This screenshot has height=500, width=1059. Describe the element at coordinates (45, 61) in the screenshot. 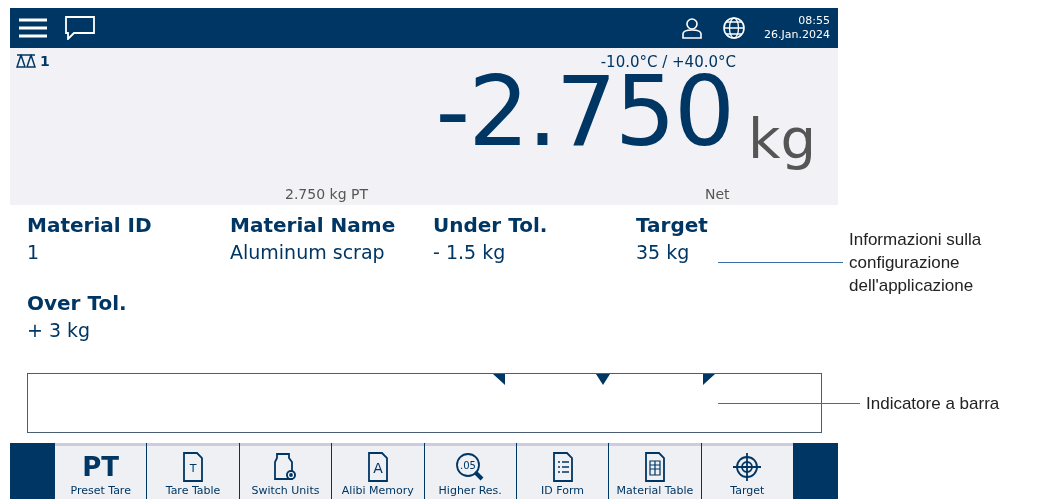

I see `scale-number: 1` at that location.